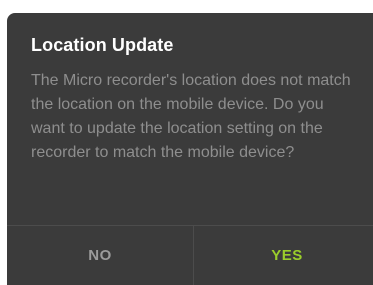  I want to click on no-button: NO, so click(100, 255).